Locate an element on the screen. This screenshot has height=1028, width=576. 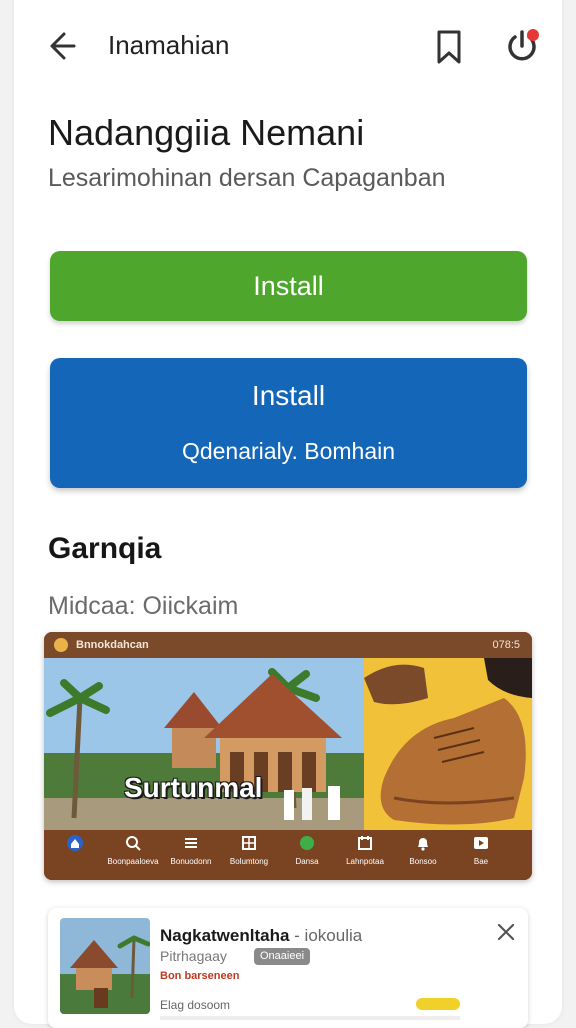
play-icon is located at coordinates (481, 843).